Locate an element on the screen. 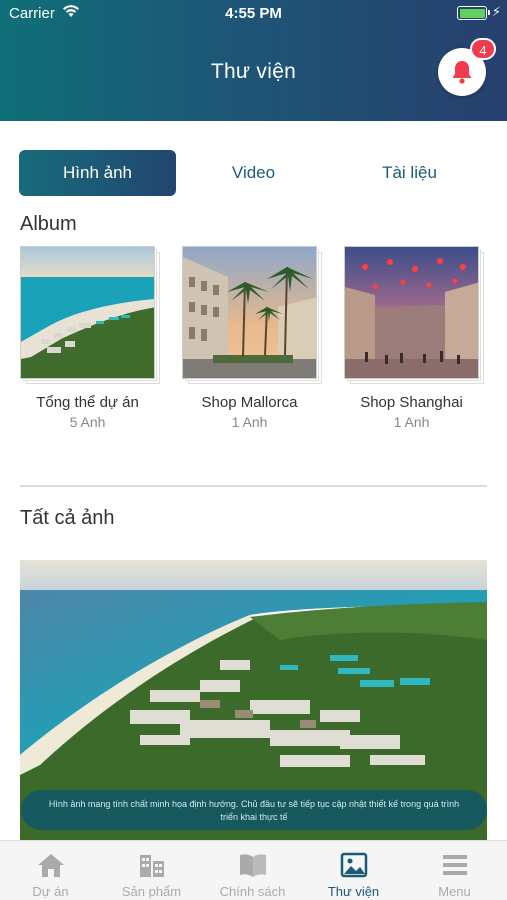 The height and width of the screenshot is (900, 507). nav-item-library: Thư viện is located at coordinates (353, 870).